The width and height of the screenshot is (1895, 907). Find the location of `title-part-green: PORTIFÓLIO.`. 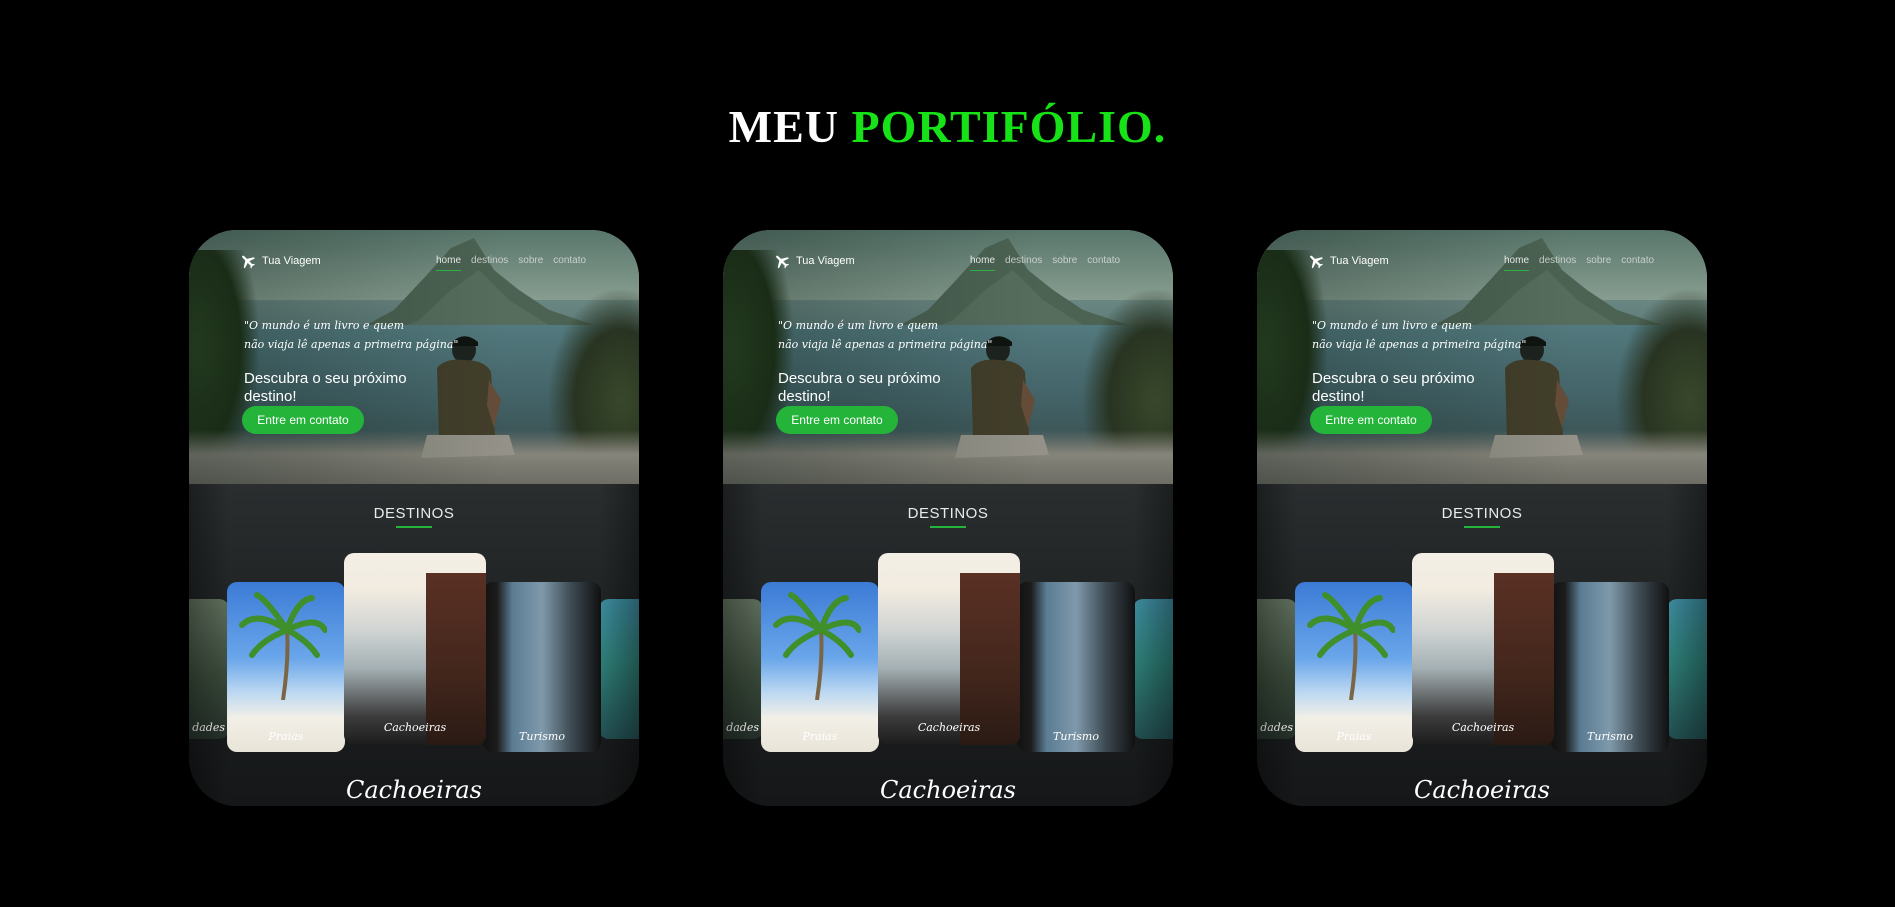

title-part-green: PORTIFÓLIO. is located at coordinates (1009, 126).